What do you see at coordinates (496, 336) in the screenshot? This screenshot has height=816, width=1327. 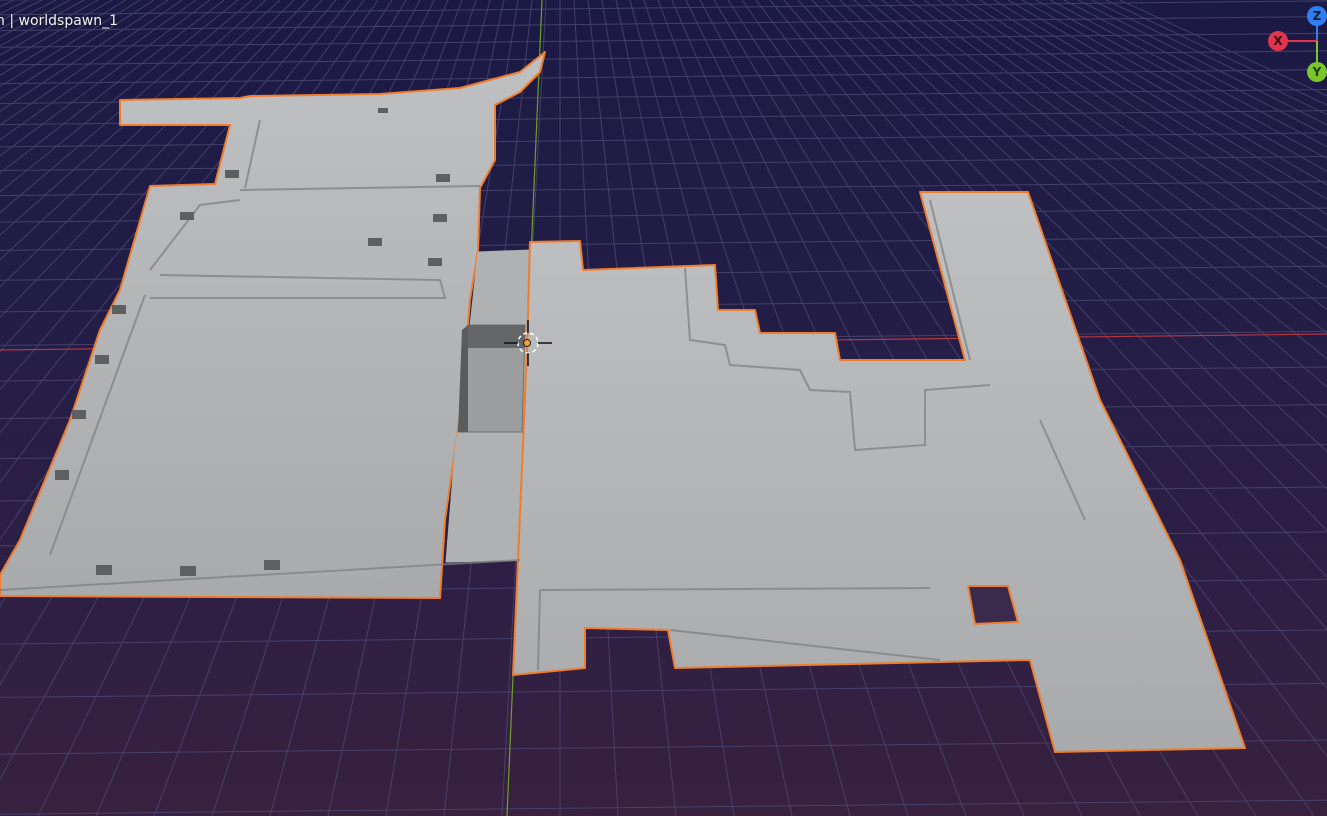 I see `mesh-recess-wall` at bounding box center [496, 336].